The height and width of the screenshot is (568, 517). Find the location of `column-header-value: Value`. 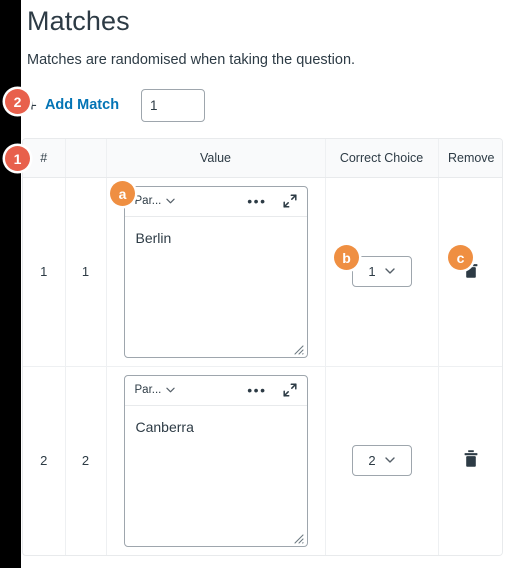

column-header-value: Value is located at coordinates (216, 158).